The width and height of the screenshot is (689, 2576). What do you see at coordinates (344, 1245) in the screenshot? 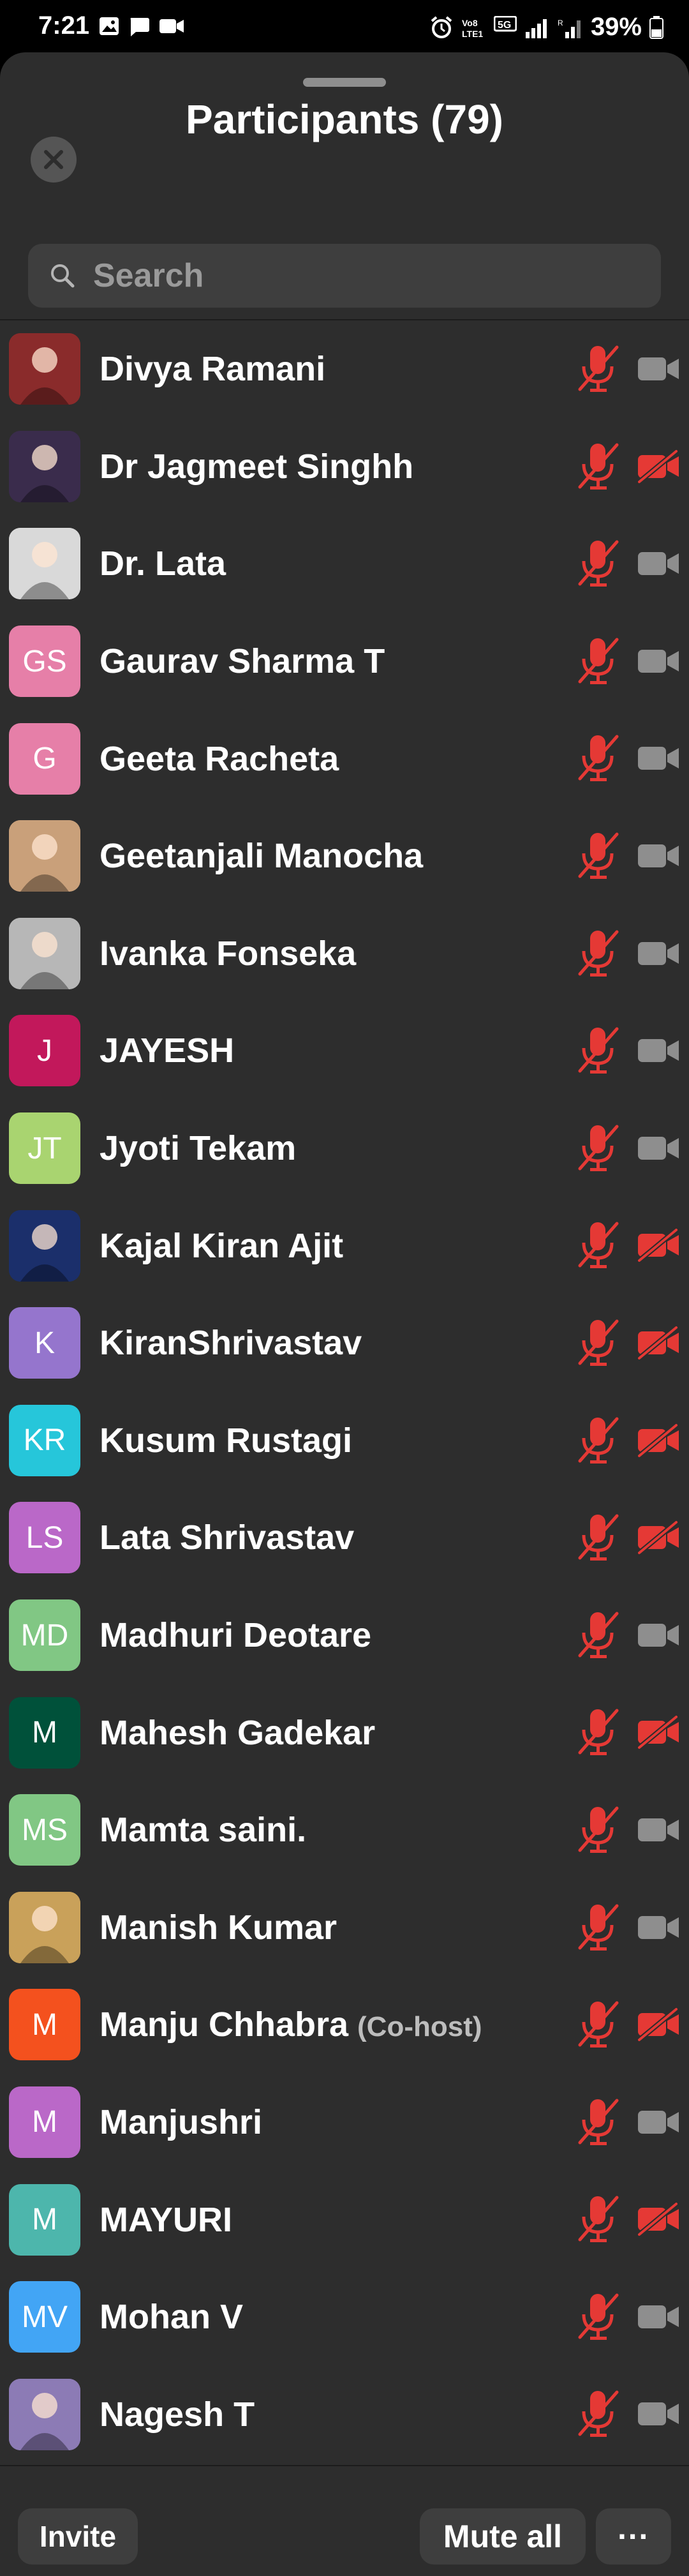
I see `participant-row: Kajal Kiran Ajit` at bounding box center [344, 1245].